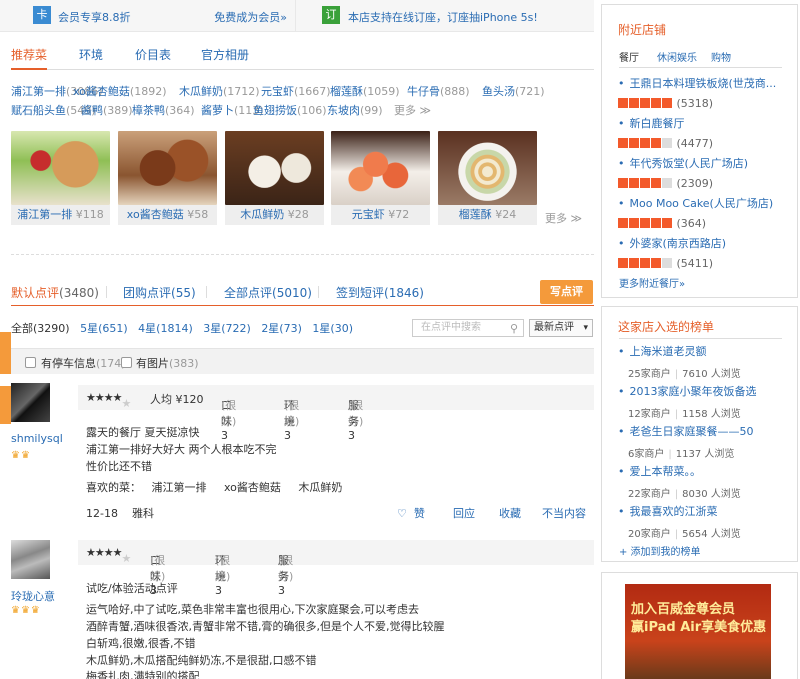 Image resolution: width=800 pixels, height=679 pixels. What do you see at coordinates (153, 54) in the screenshot?
I see `tab-price-list: 价目表` at bounding box center [153, 54].